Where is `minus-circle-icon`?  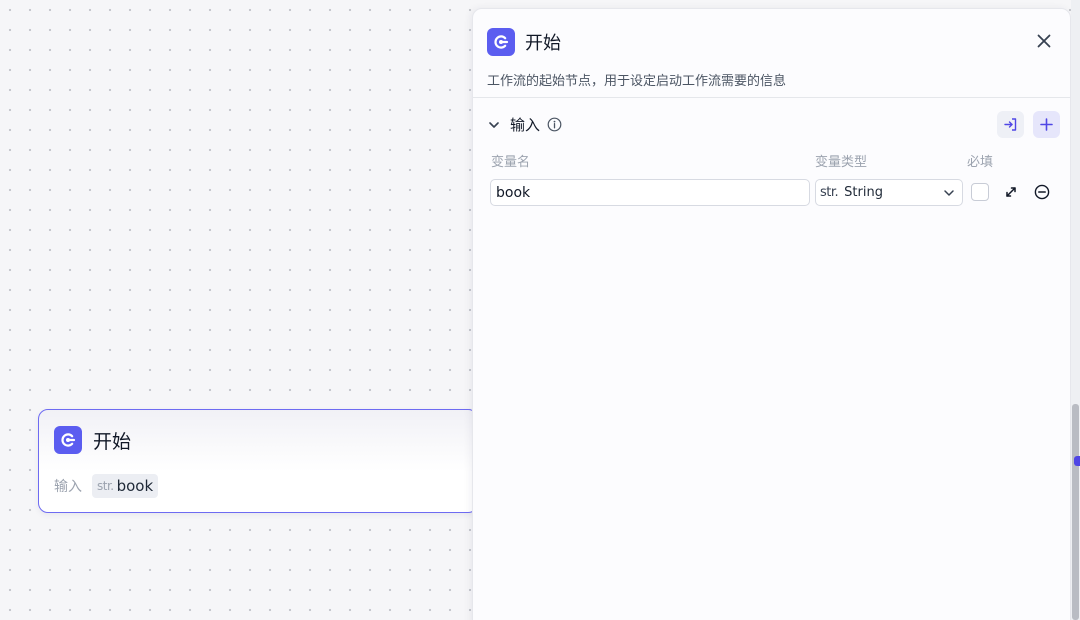
minus-circle-icon is located at coordinates (1042, 192).